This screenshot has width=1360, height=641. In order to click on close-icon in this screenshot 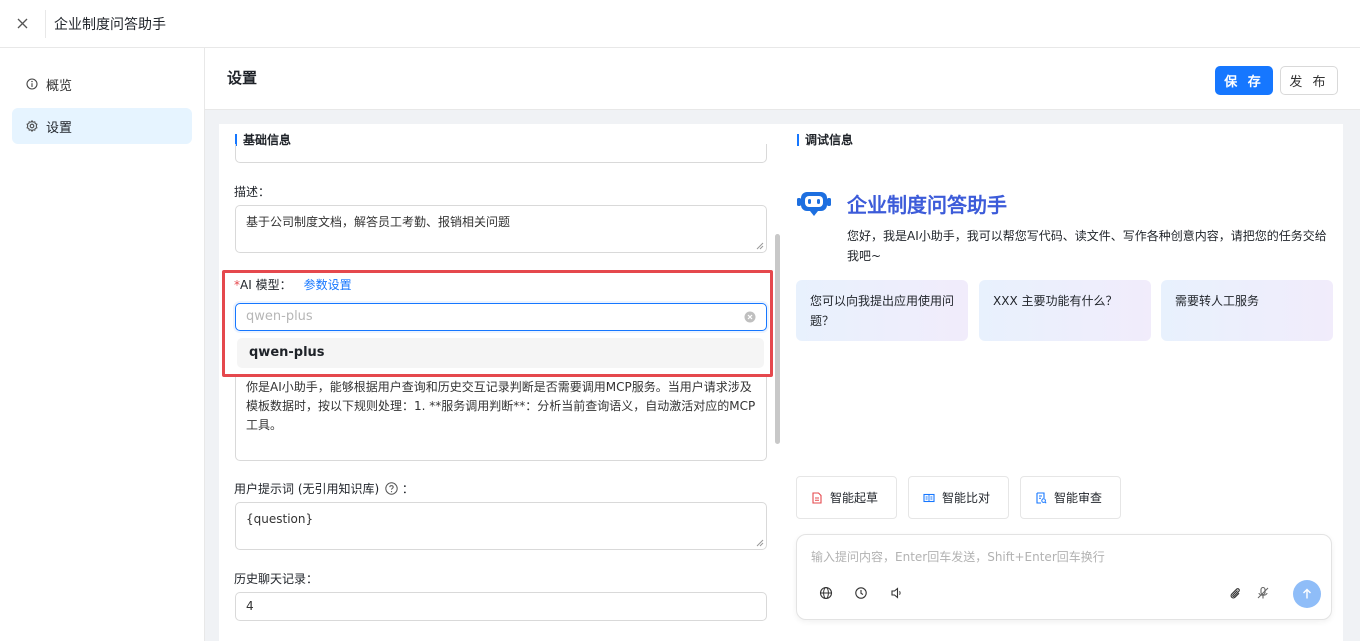, I will do `click(22, 23)`.